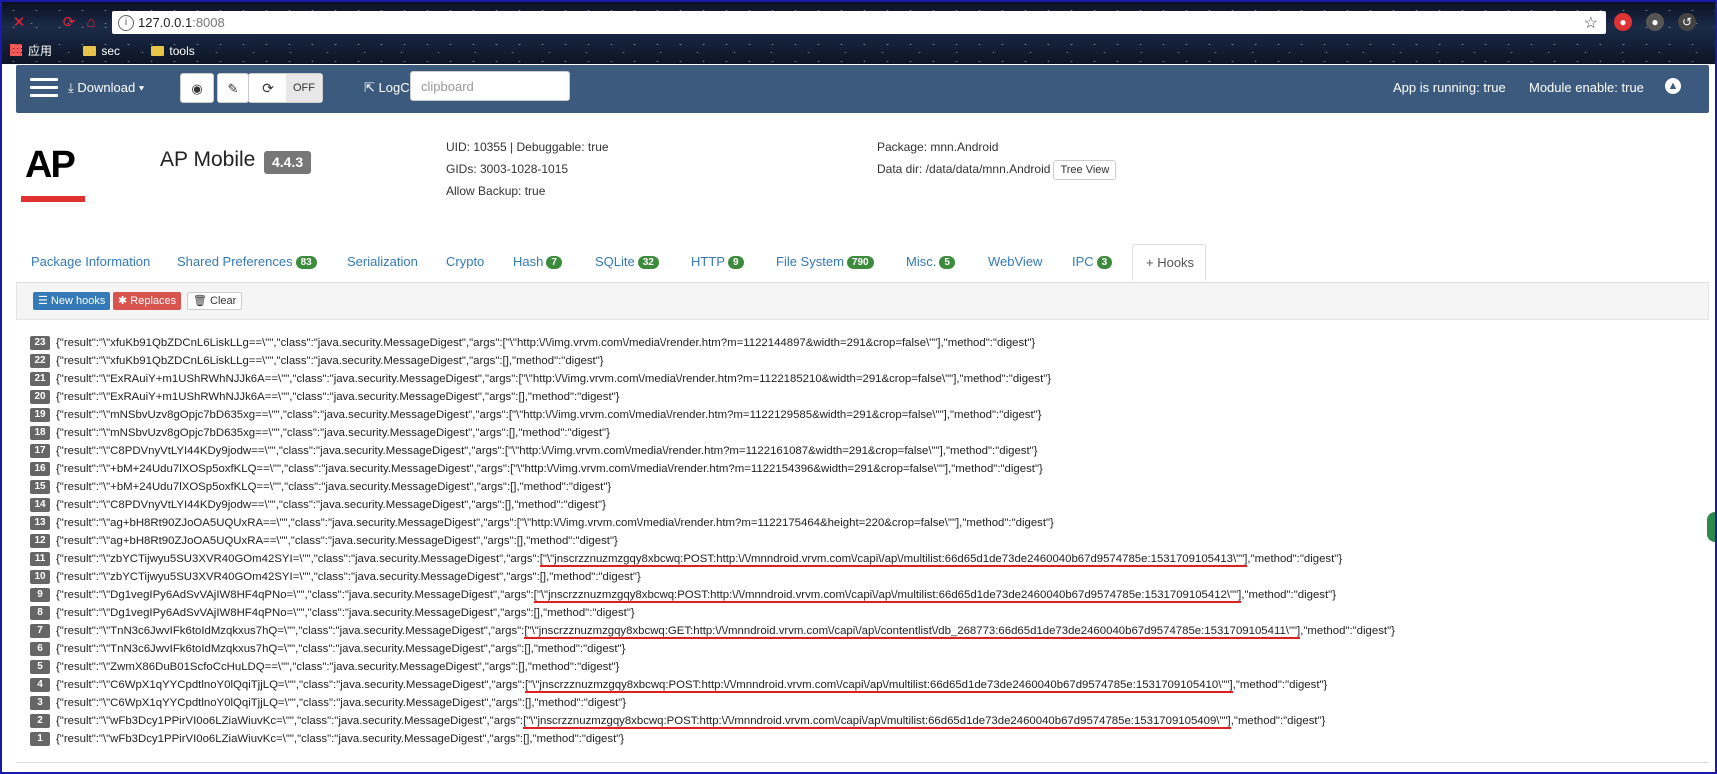  I want to click on reload-icon: ⟳, so click(69, 23).